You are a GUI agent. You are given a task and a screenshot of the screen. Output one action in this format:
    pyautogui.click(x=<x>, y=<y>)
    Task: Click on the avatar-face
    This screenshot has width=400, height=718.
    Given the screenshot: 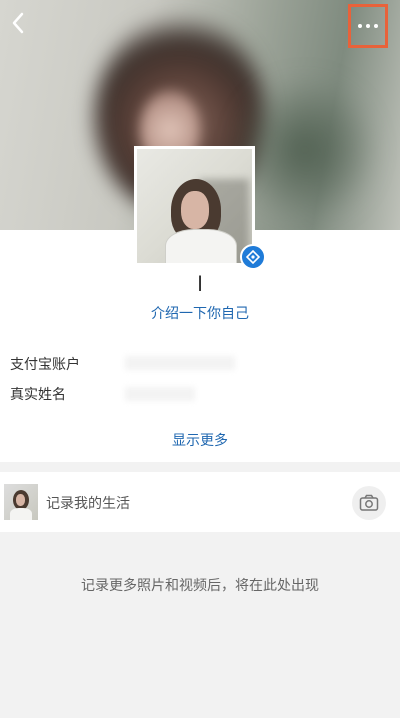 What is the action you would take?
    pyautogui.click(x=195, y=210)
    